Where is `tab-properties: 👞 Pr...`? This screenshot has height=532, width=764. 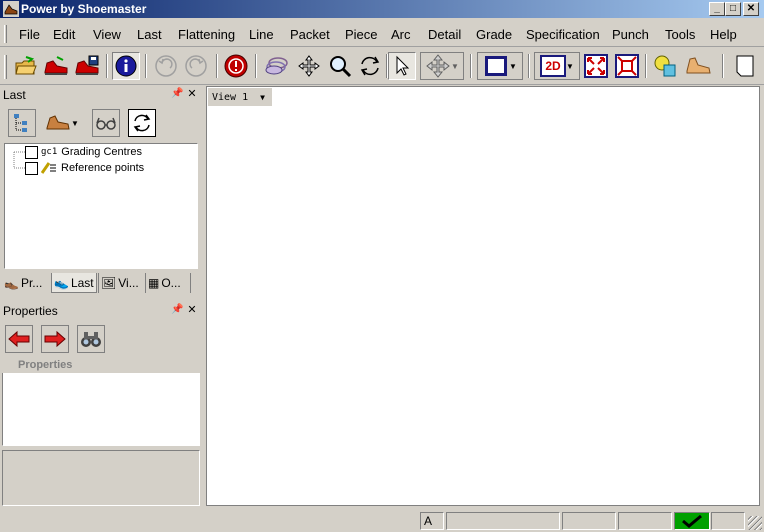
tab-properties: 👞 Pr... is located at coordinates (26, 283).